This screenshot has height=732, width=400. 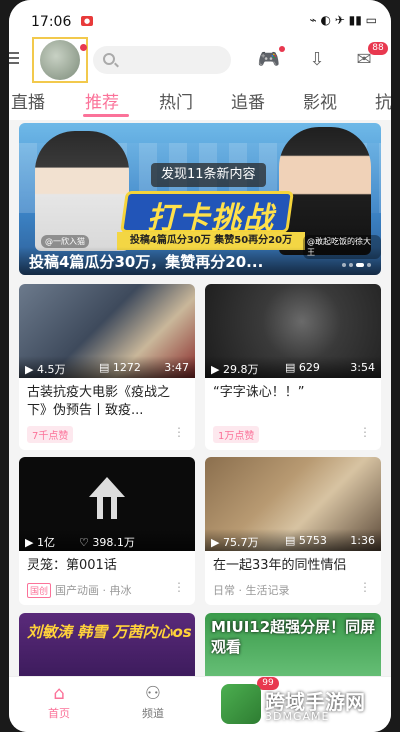 I want to click on avatar, so click(x=60, y=60).